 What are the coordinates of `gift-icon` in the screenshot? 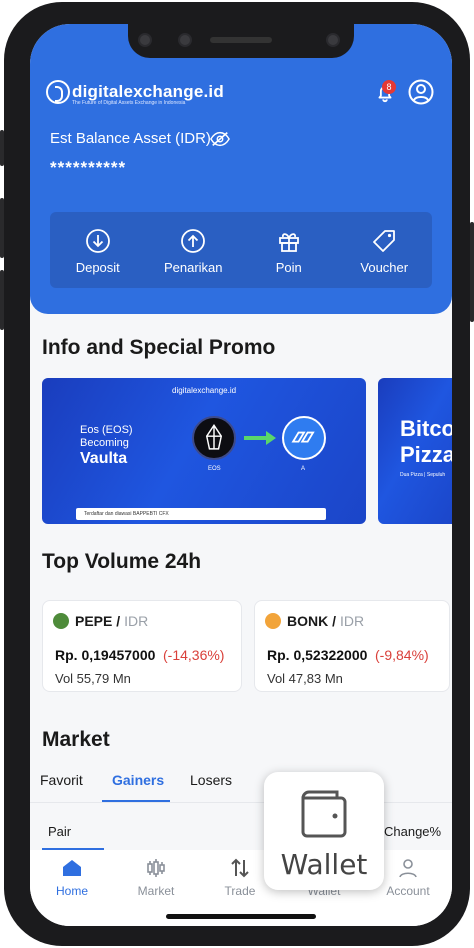 It's located at (288, 242).